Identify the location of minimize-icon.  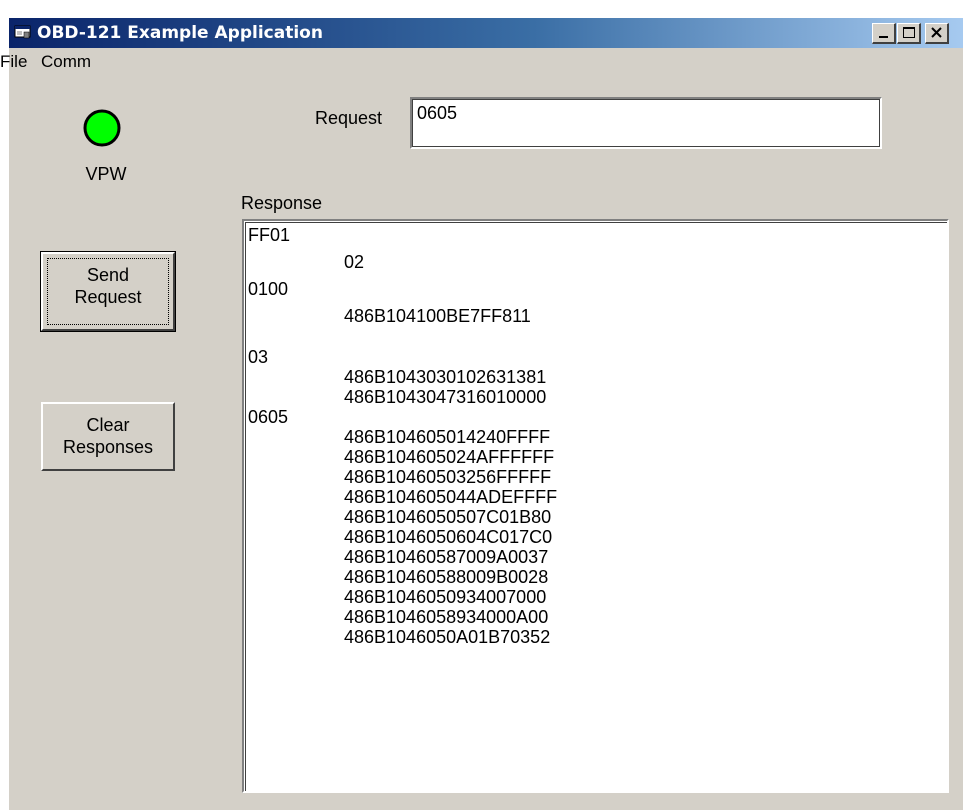
(883, 37).